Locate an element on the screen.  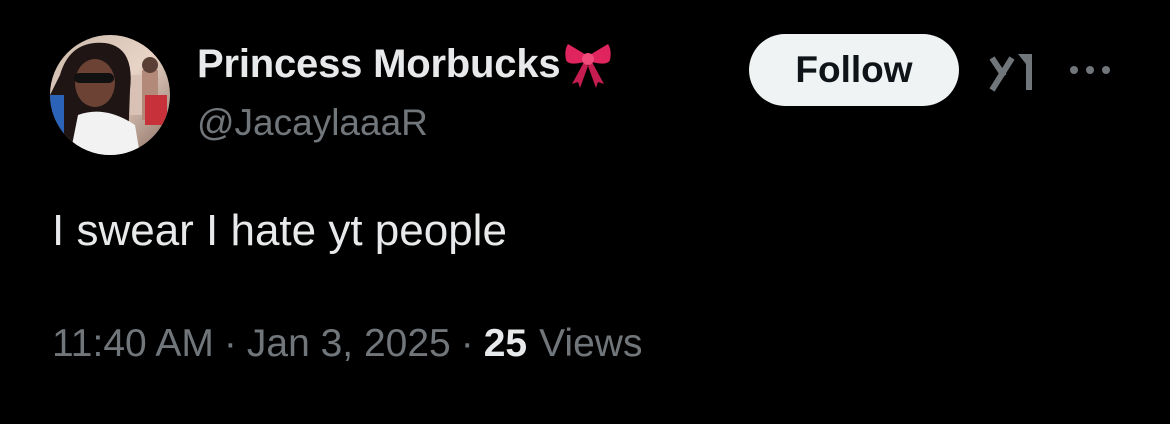
author-name-row: Princess Morbucks is located at coordinates (405, 64).